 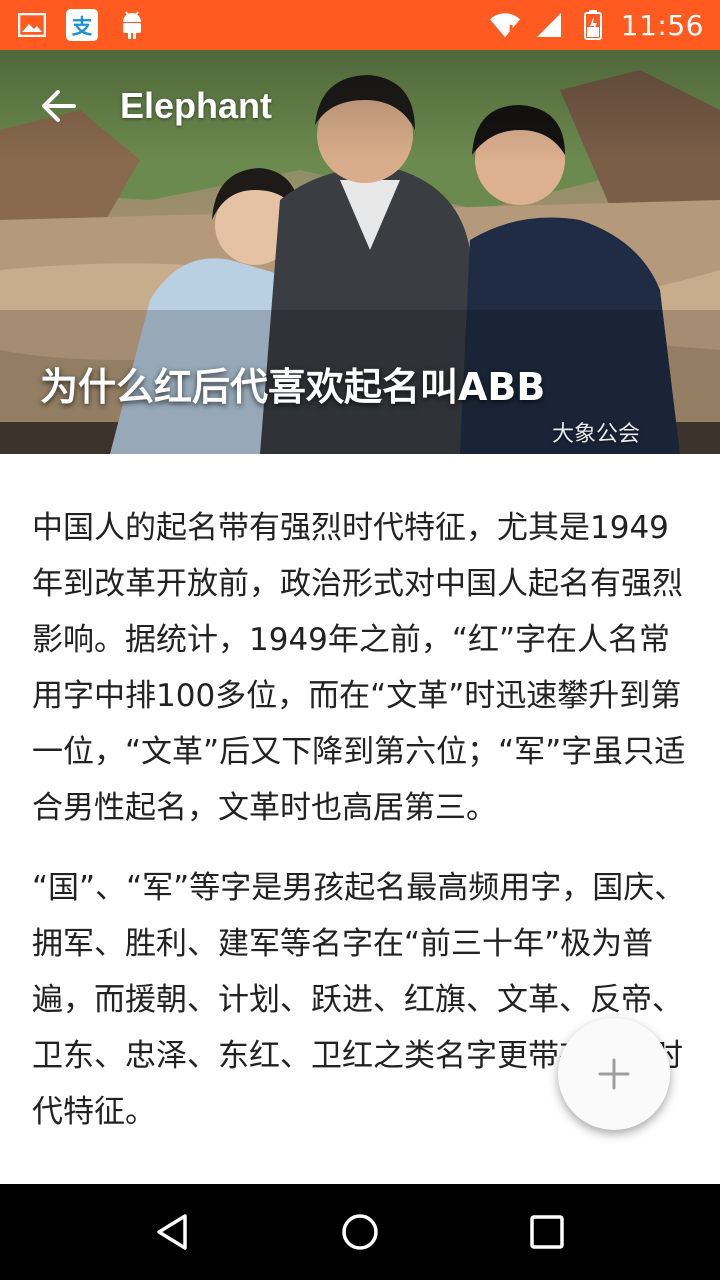 I want to click on back-arrow-icon, so click(x=58, y=106).